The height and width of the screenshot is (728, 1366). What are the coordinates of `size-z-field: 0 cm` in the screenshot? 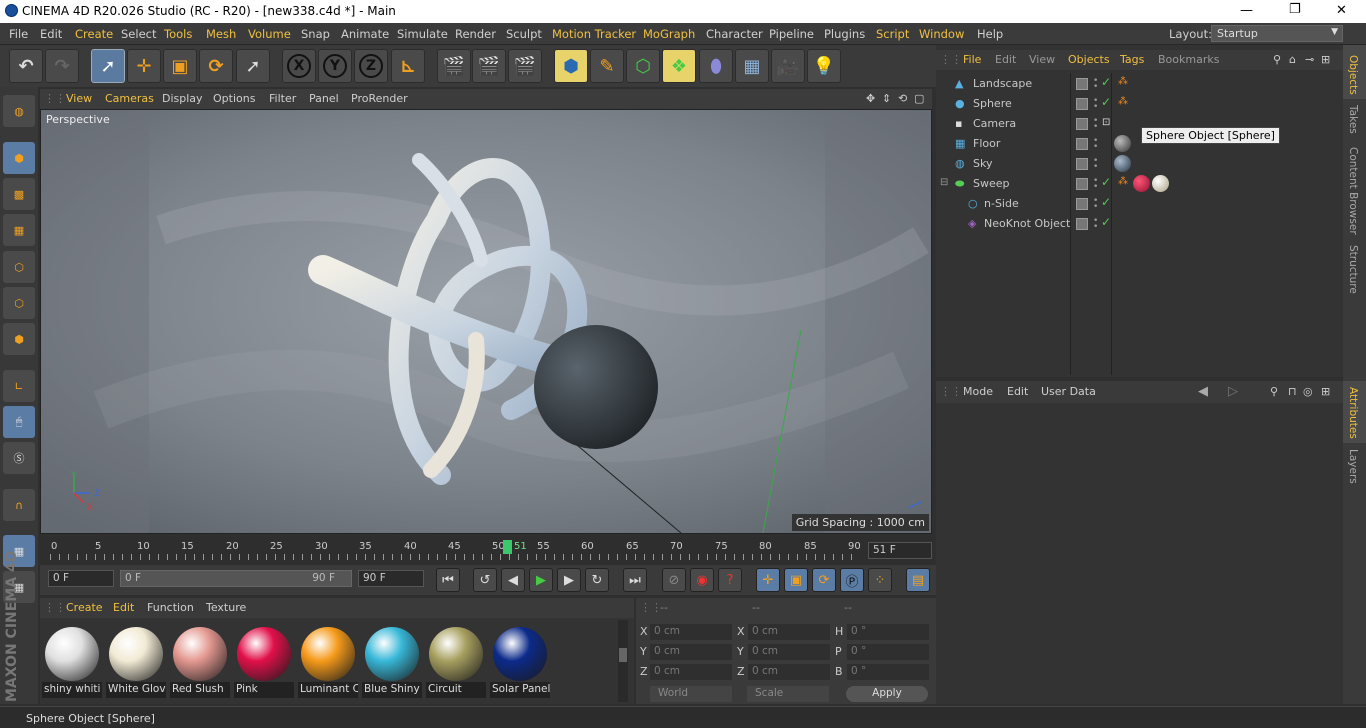 It's located at (789, 672).